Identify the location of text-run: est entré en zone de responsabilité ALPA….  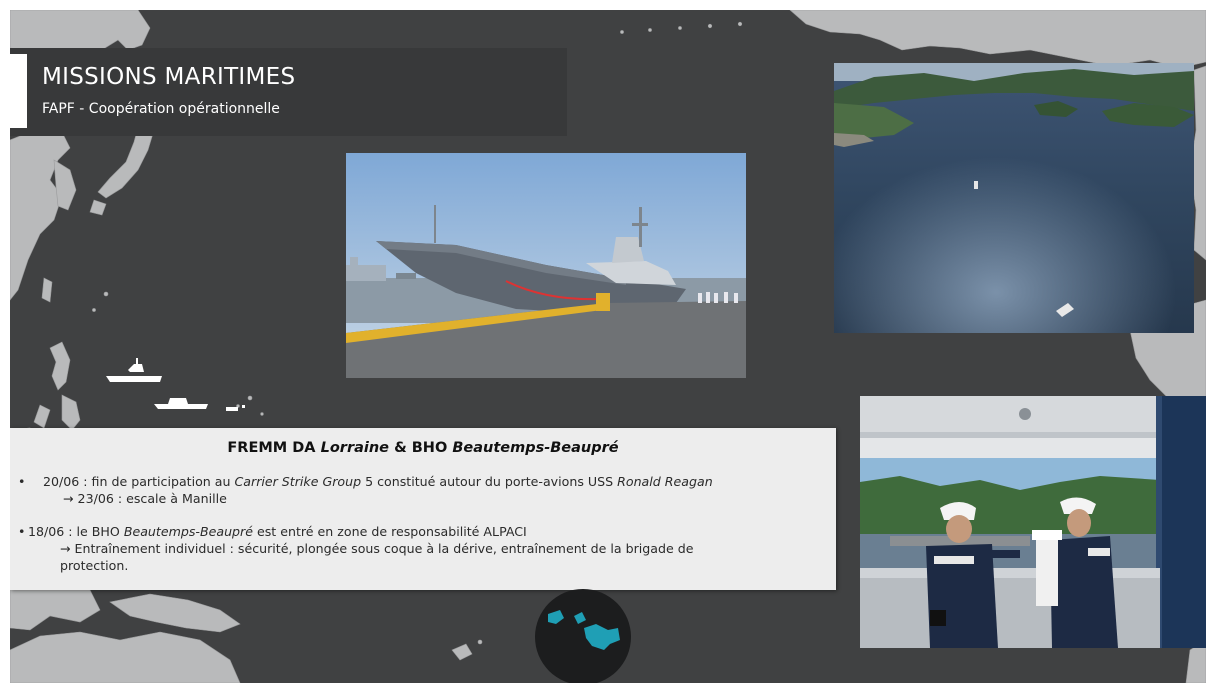
(389, 531).